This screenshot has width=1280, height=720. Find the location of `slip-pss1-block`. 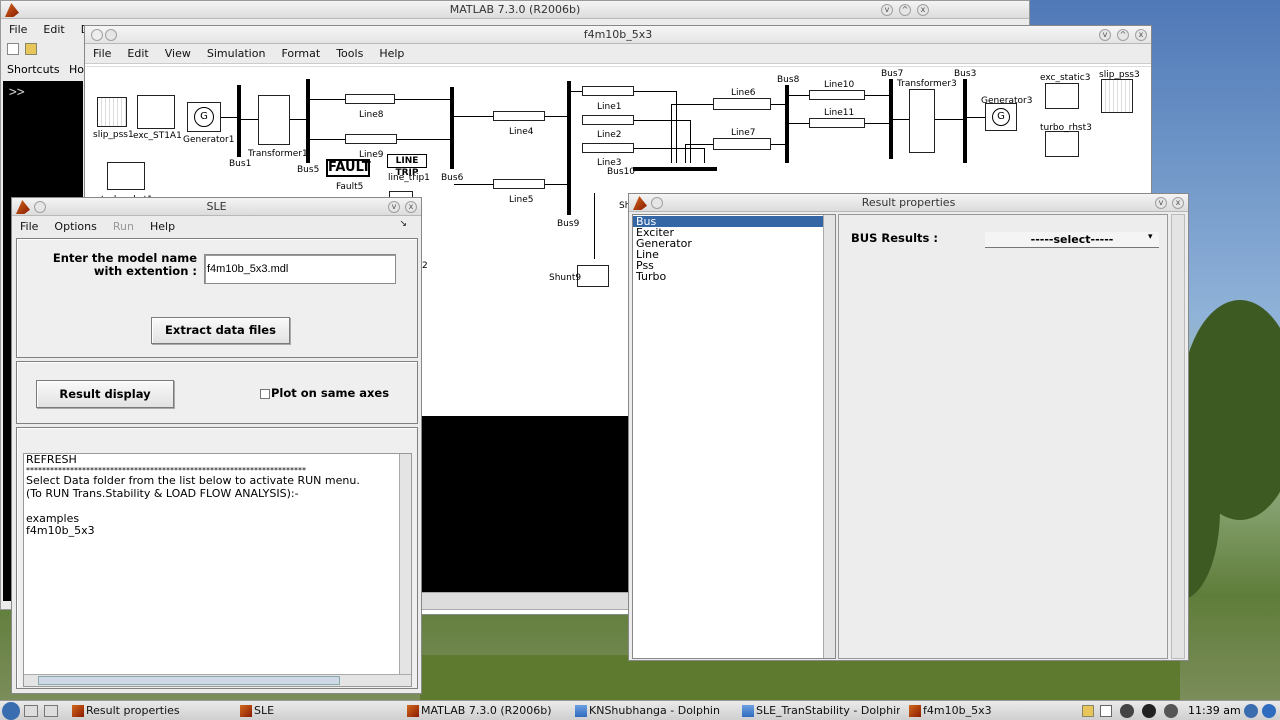

slip-pss1-block is located at coordinates (112, 112).